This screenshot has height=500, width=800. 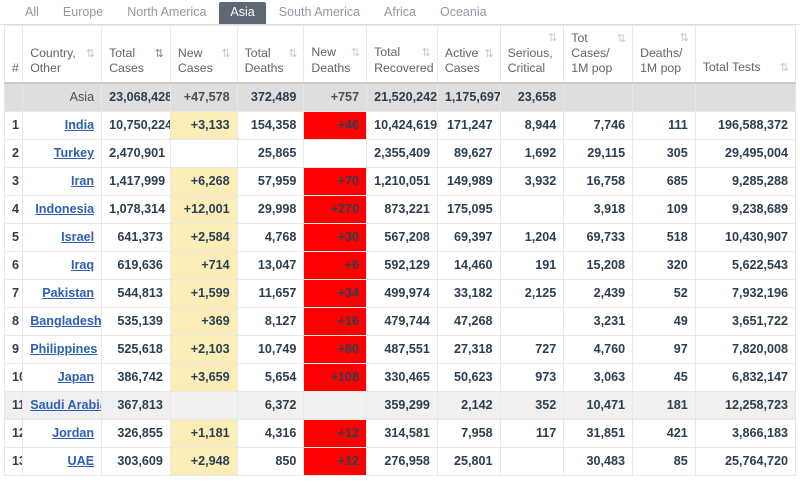 What do you see at coordinates (463, 13) in the screenshot?
I see `tab-oceania: Oceania` at bounding box center [463, 13].